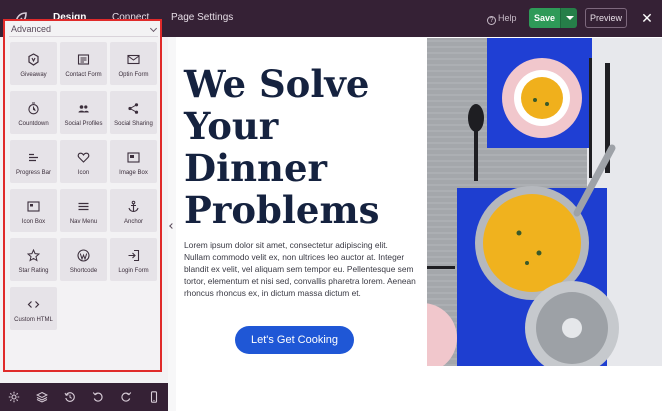 The height and width of the screenshot is (411, 662). Describe the element at coordinates (33, 157) in the screenshot. I see `progress-bar-icon` at that location.